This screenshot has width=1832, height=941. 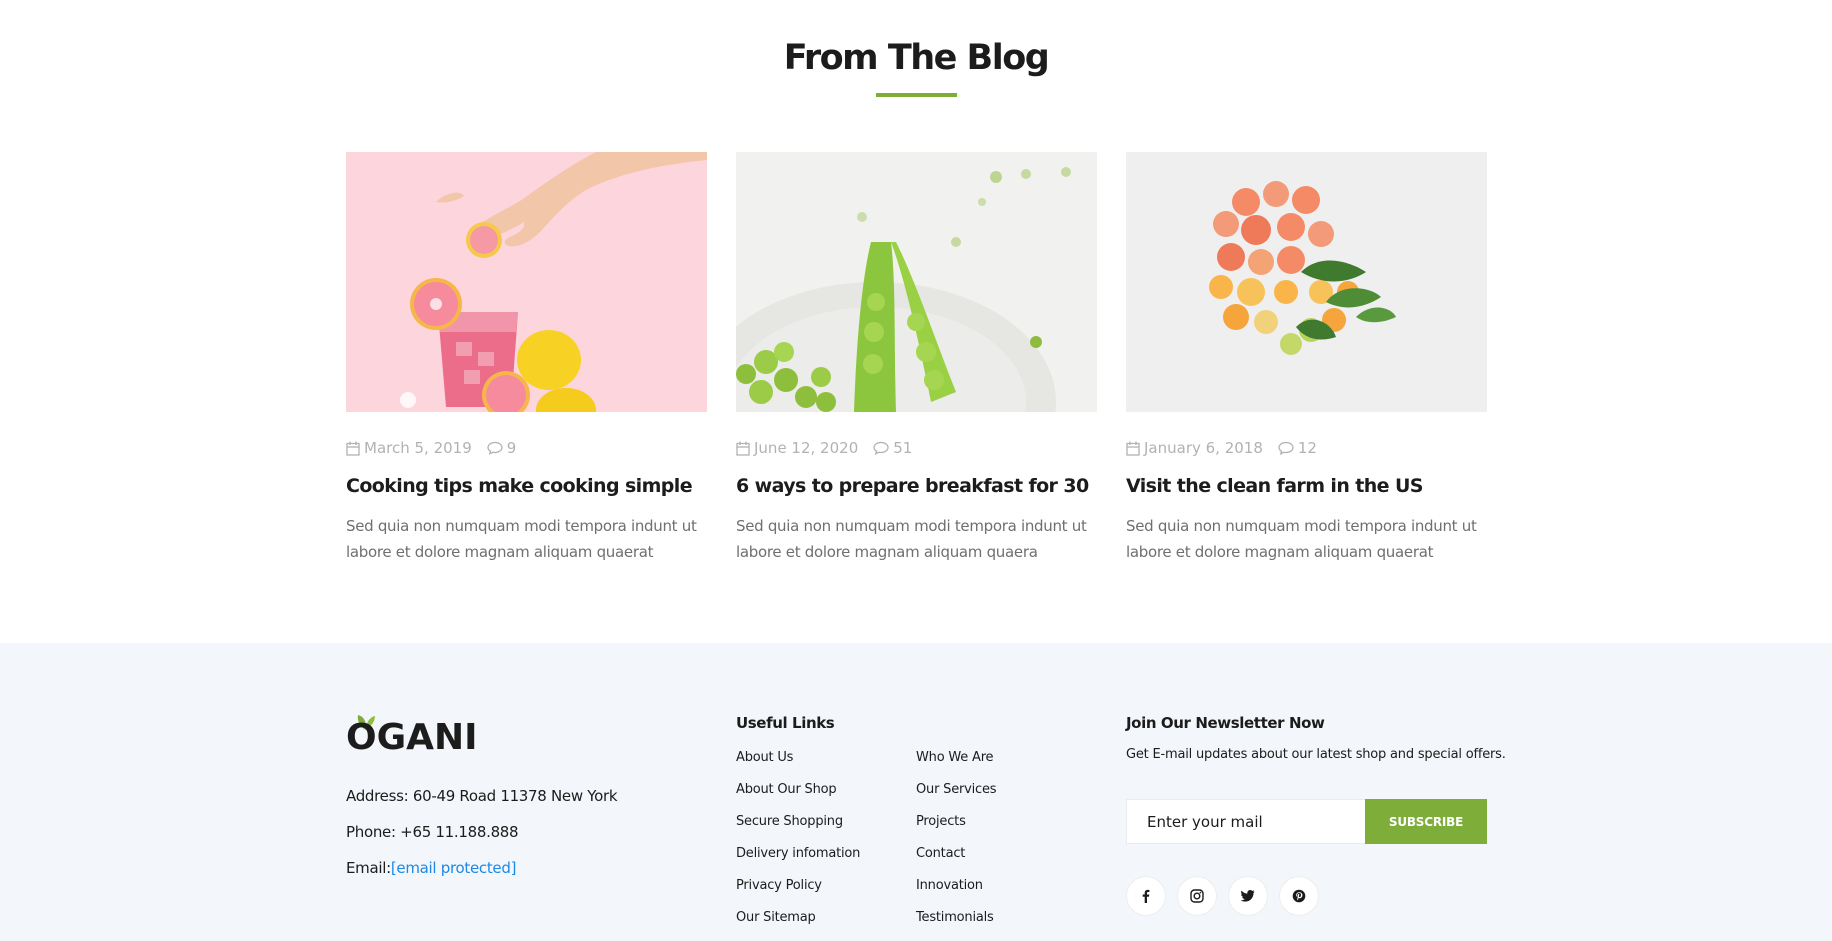 What do you see at coordinates (1326, 486) in the screenshot?
I see `post-title: Visit the clean farm in the US` at bounding box center [1326, 486].